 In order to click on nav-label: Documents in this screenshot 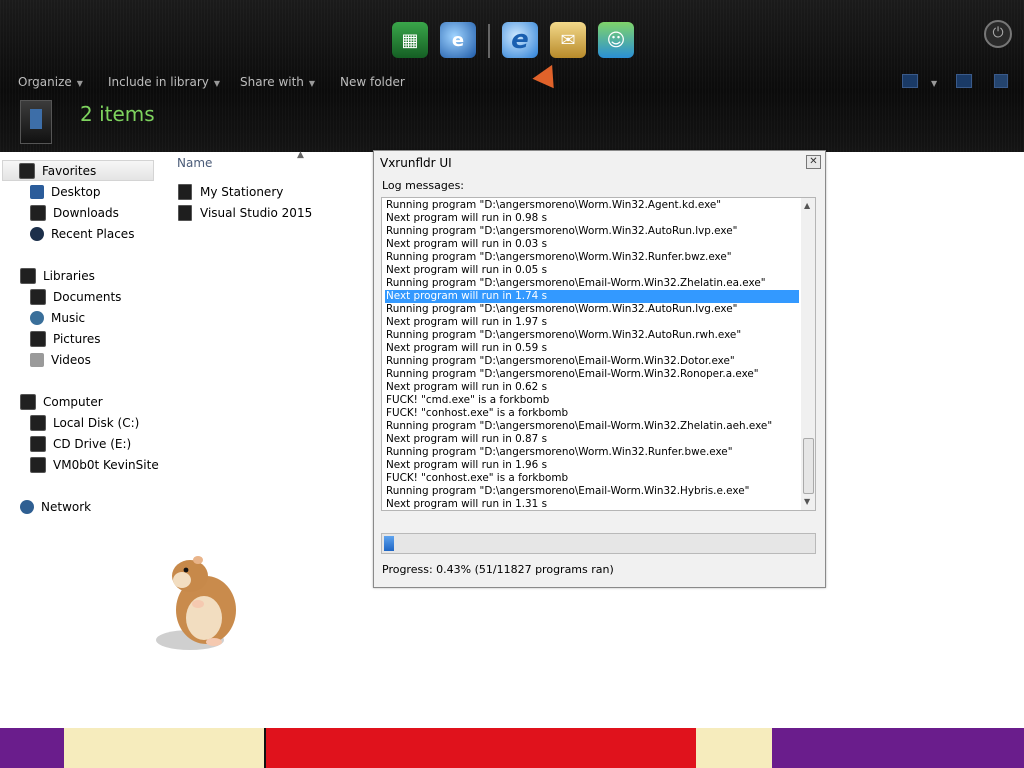, I will do `click(87, 296)`.